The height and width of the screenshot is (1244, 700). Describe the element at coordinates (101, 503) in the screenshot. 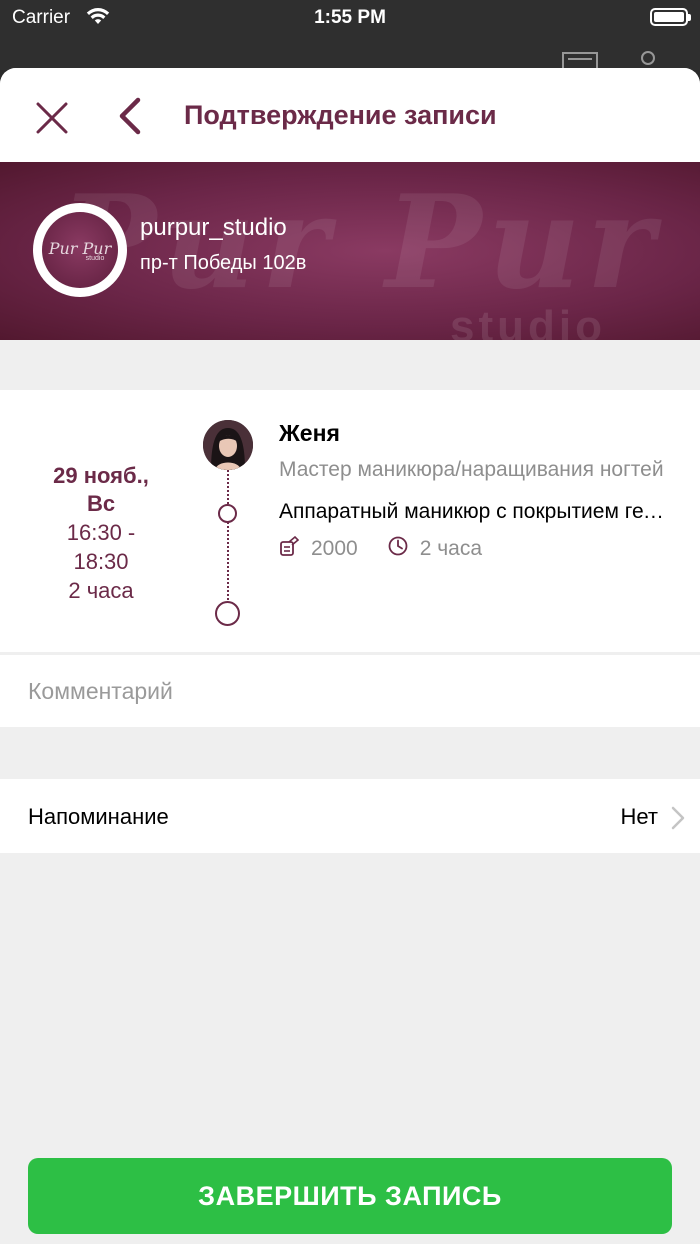

I see `appointment-weekday: Вс` at that location.